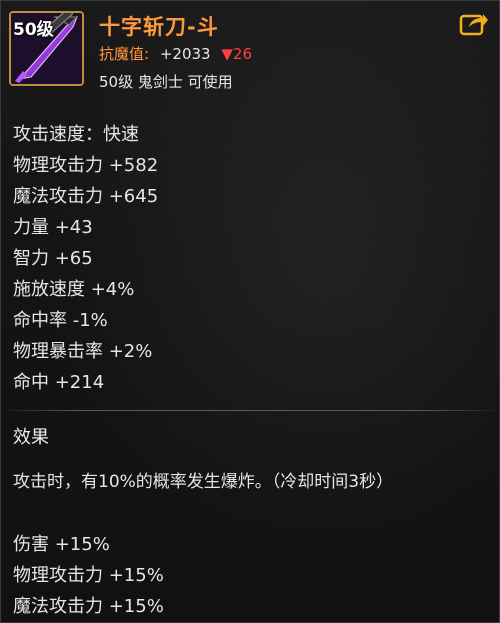 Image resolution: width=500 pixels, height=623 pixels. What do you see at coordinates (86, 196) in the screenshot?
I see `stat-magic-attack: 魔法攻击力 +645` at bounding box center [86, 196].